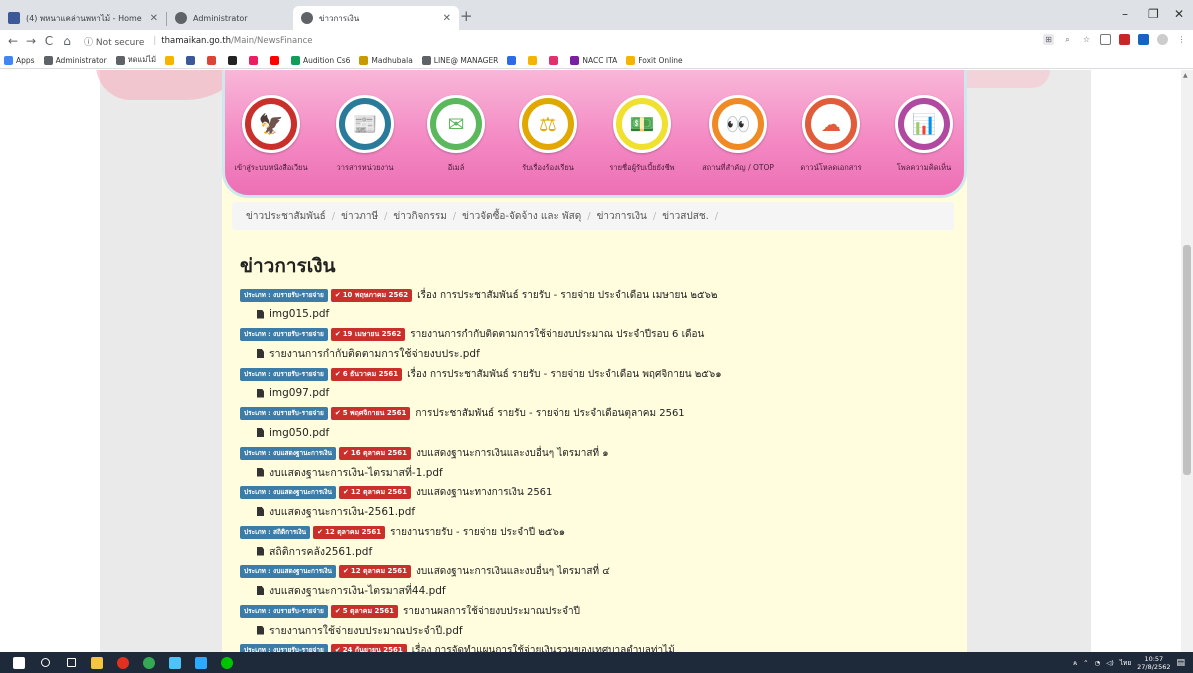 The width and height of the screenshot is (1193, 673). I want to click on chrome-icon, so click(149, 662).